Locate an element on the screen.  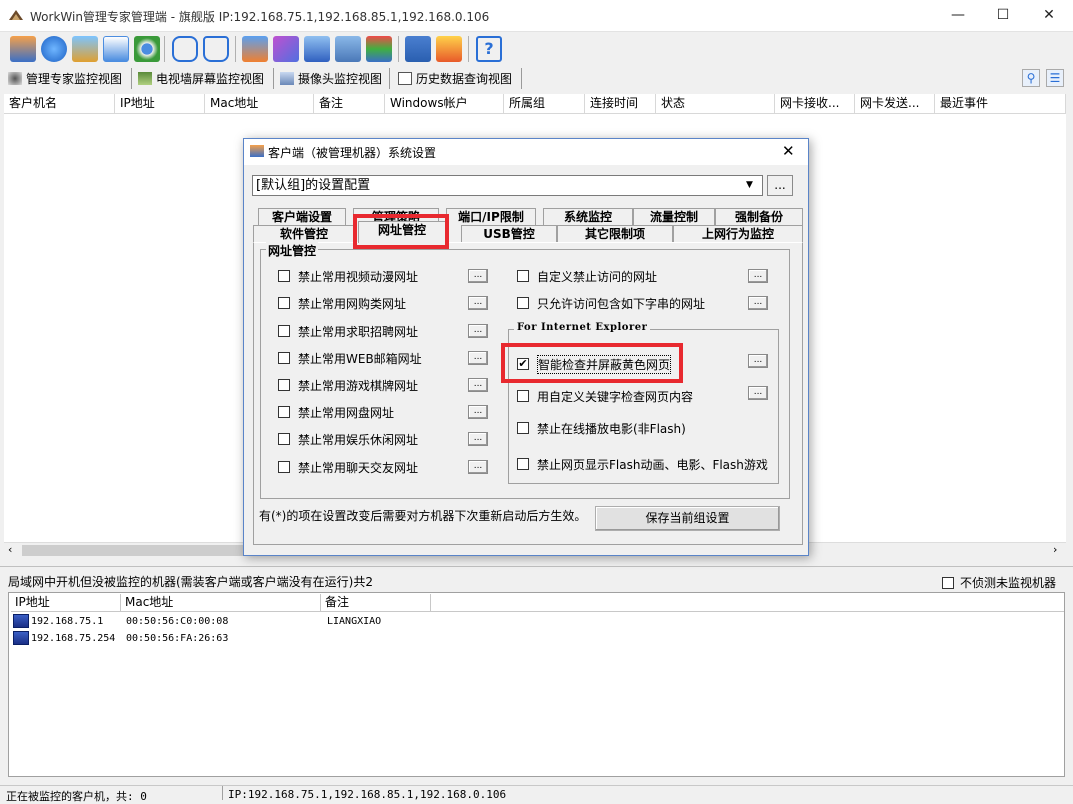
no-detect-option: 不侦测未监视机器 is located at coordinates (999, 582).